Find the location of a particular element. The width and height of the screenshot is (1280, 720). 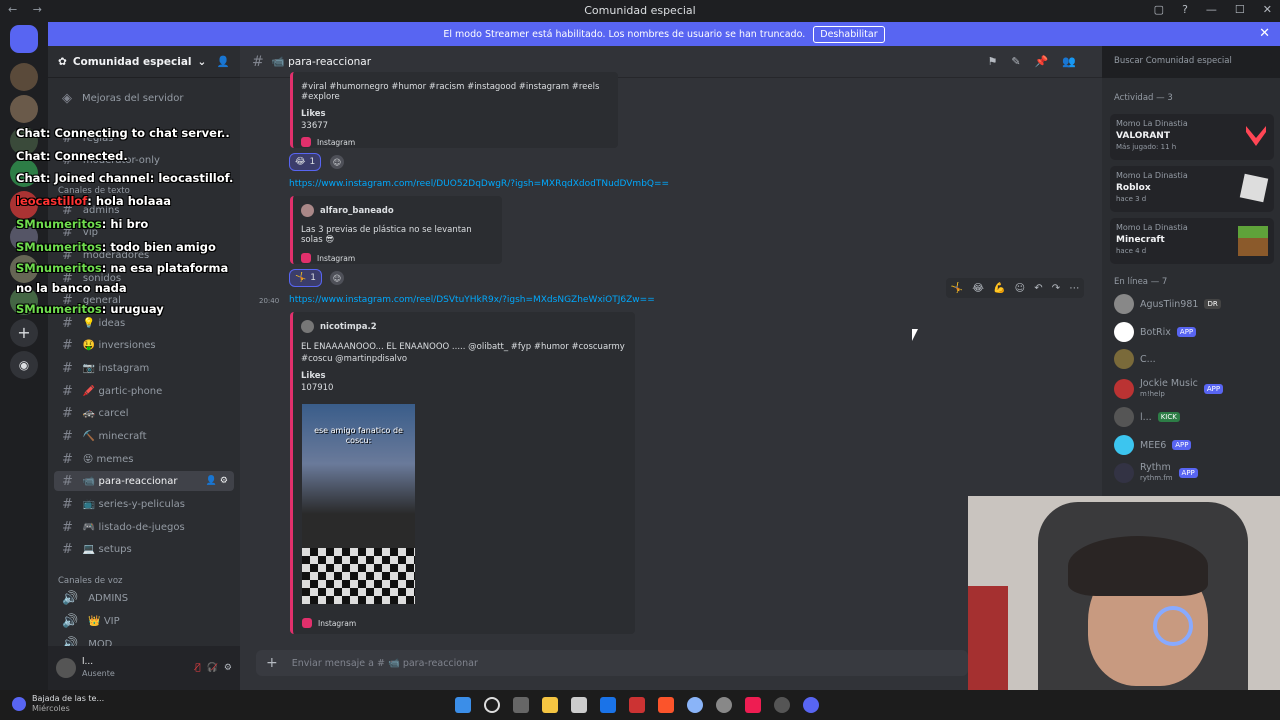

store-icon is located at coordinates (579, 705).